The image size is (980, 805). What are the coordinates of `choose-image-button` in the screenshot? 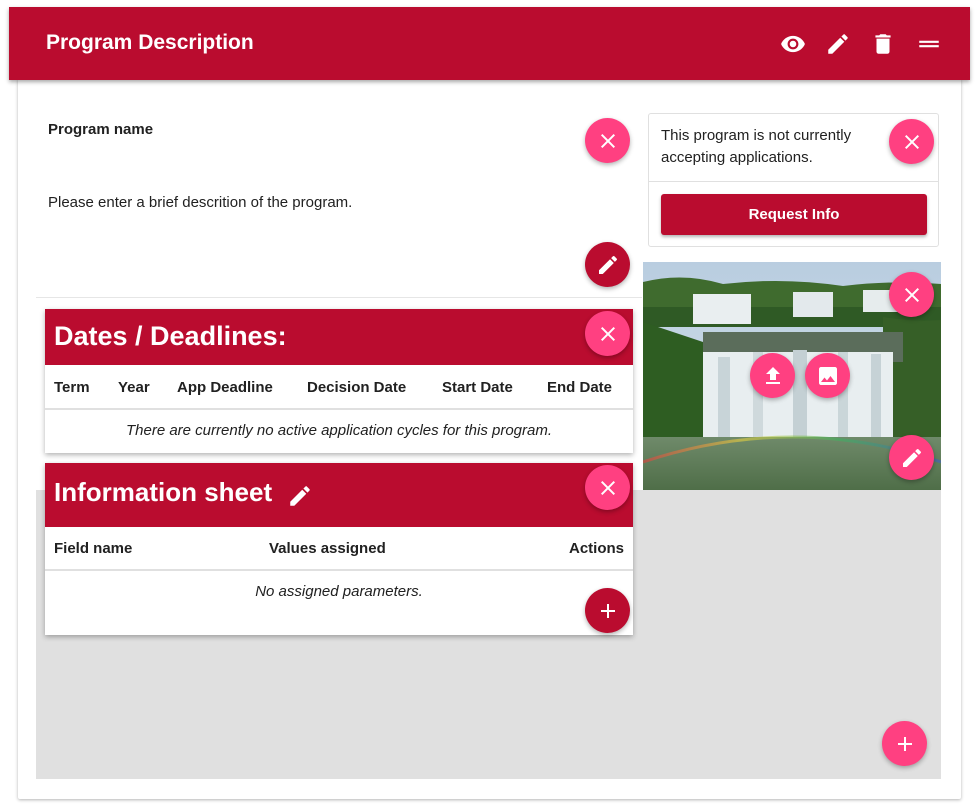 It's located at (827, 375).